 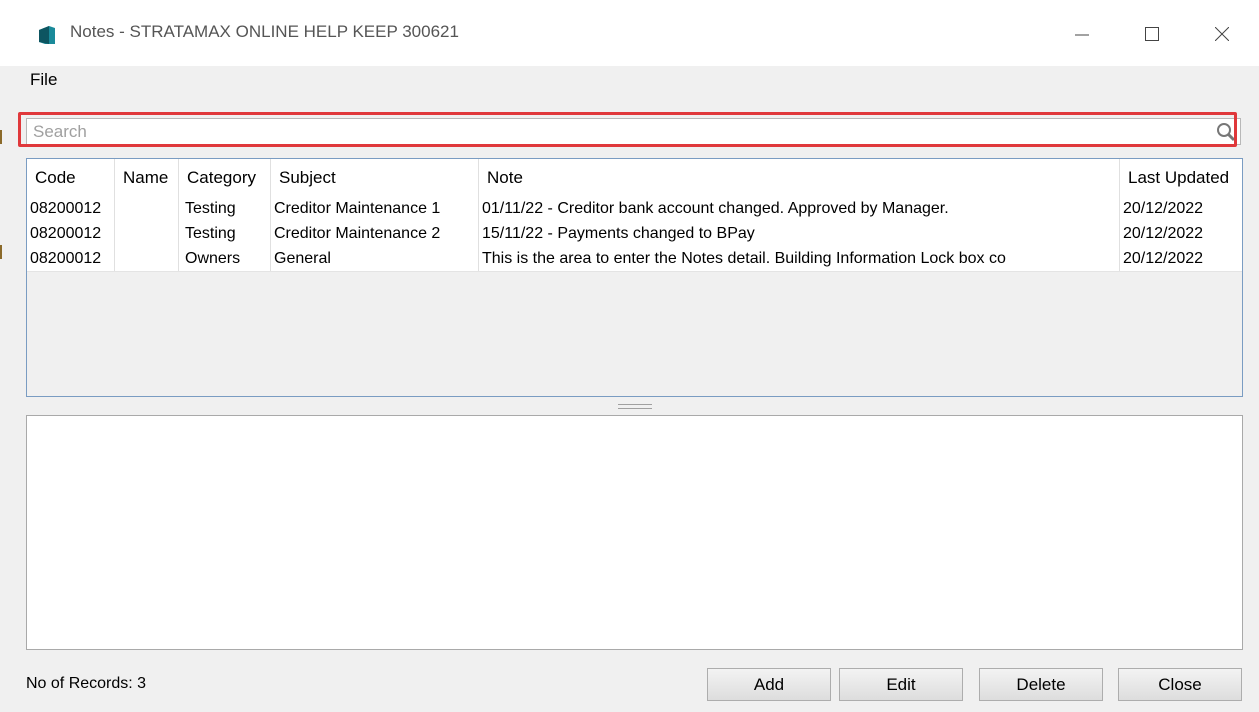 What do you see at coordinates (47, 35) in the screenshot?
I see `stratamax-app-icon` at bounding box center [47, 35].